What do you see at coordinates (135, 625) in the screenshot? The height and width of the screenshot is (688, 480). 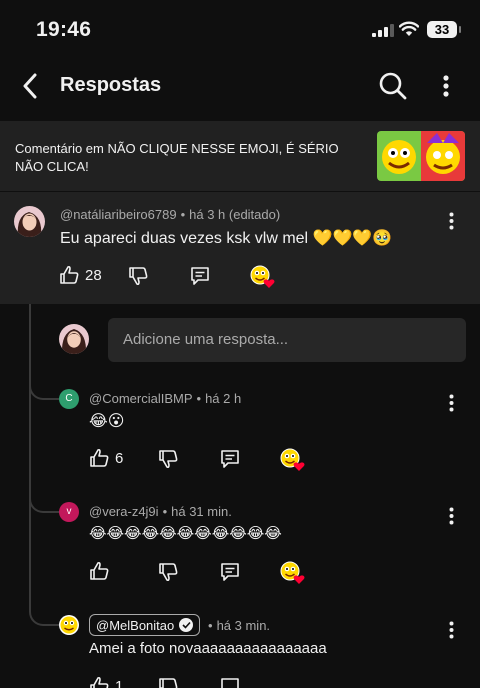 I see `reply-author: @MelBonitao` at bounding box center [135, 625].